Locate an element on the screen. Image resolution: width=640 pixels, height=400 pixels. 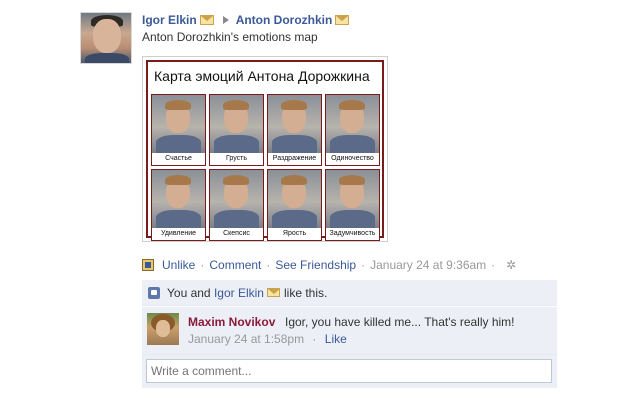
commenter-avatar is located at coordinates (163, 329).